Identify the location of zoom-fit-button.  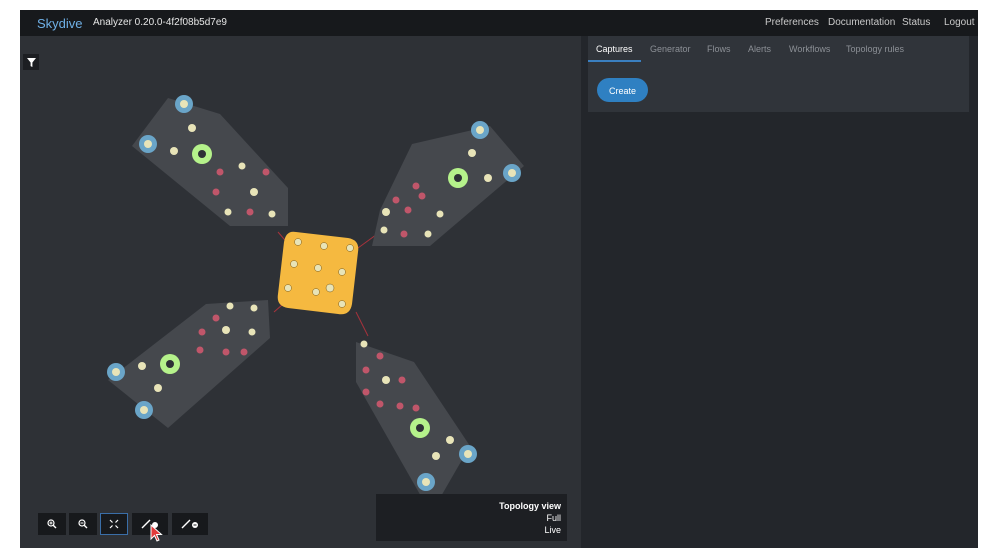
(114, 524).